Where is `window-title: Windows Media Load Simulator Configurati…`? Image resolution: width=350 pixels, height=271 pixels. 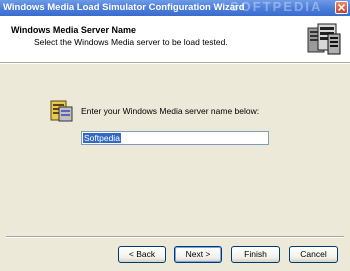 window-title: Windows Media Load Simulator Configurati… is located at coordinates (124, 7).